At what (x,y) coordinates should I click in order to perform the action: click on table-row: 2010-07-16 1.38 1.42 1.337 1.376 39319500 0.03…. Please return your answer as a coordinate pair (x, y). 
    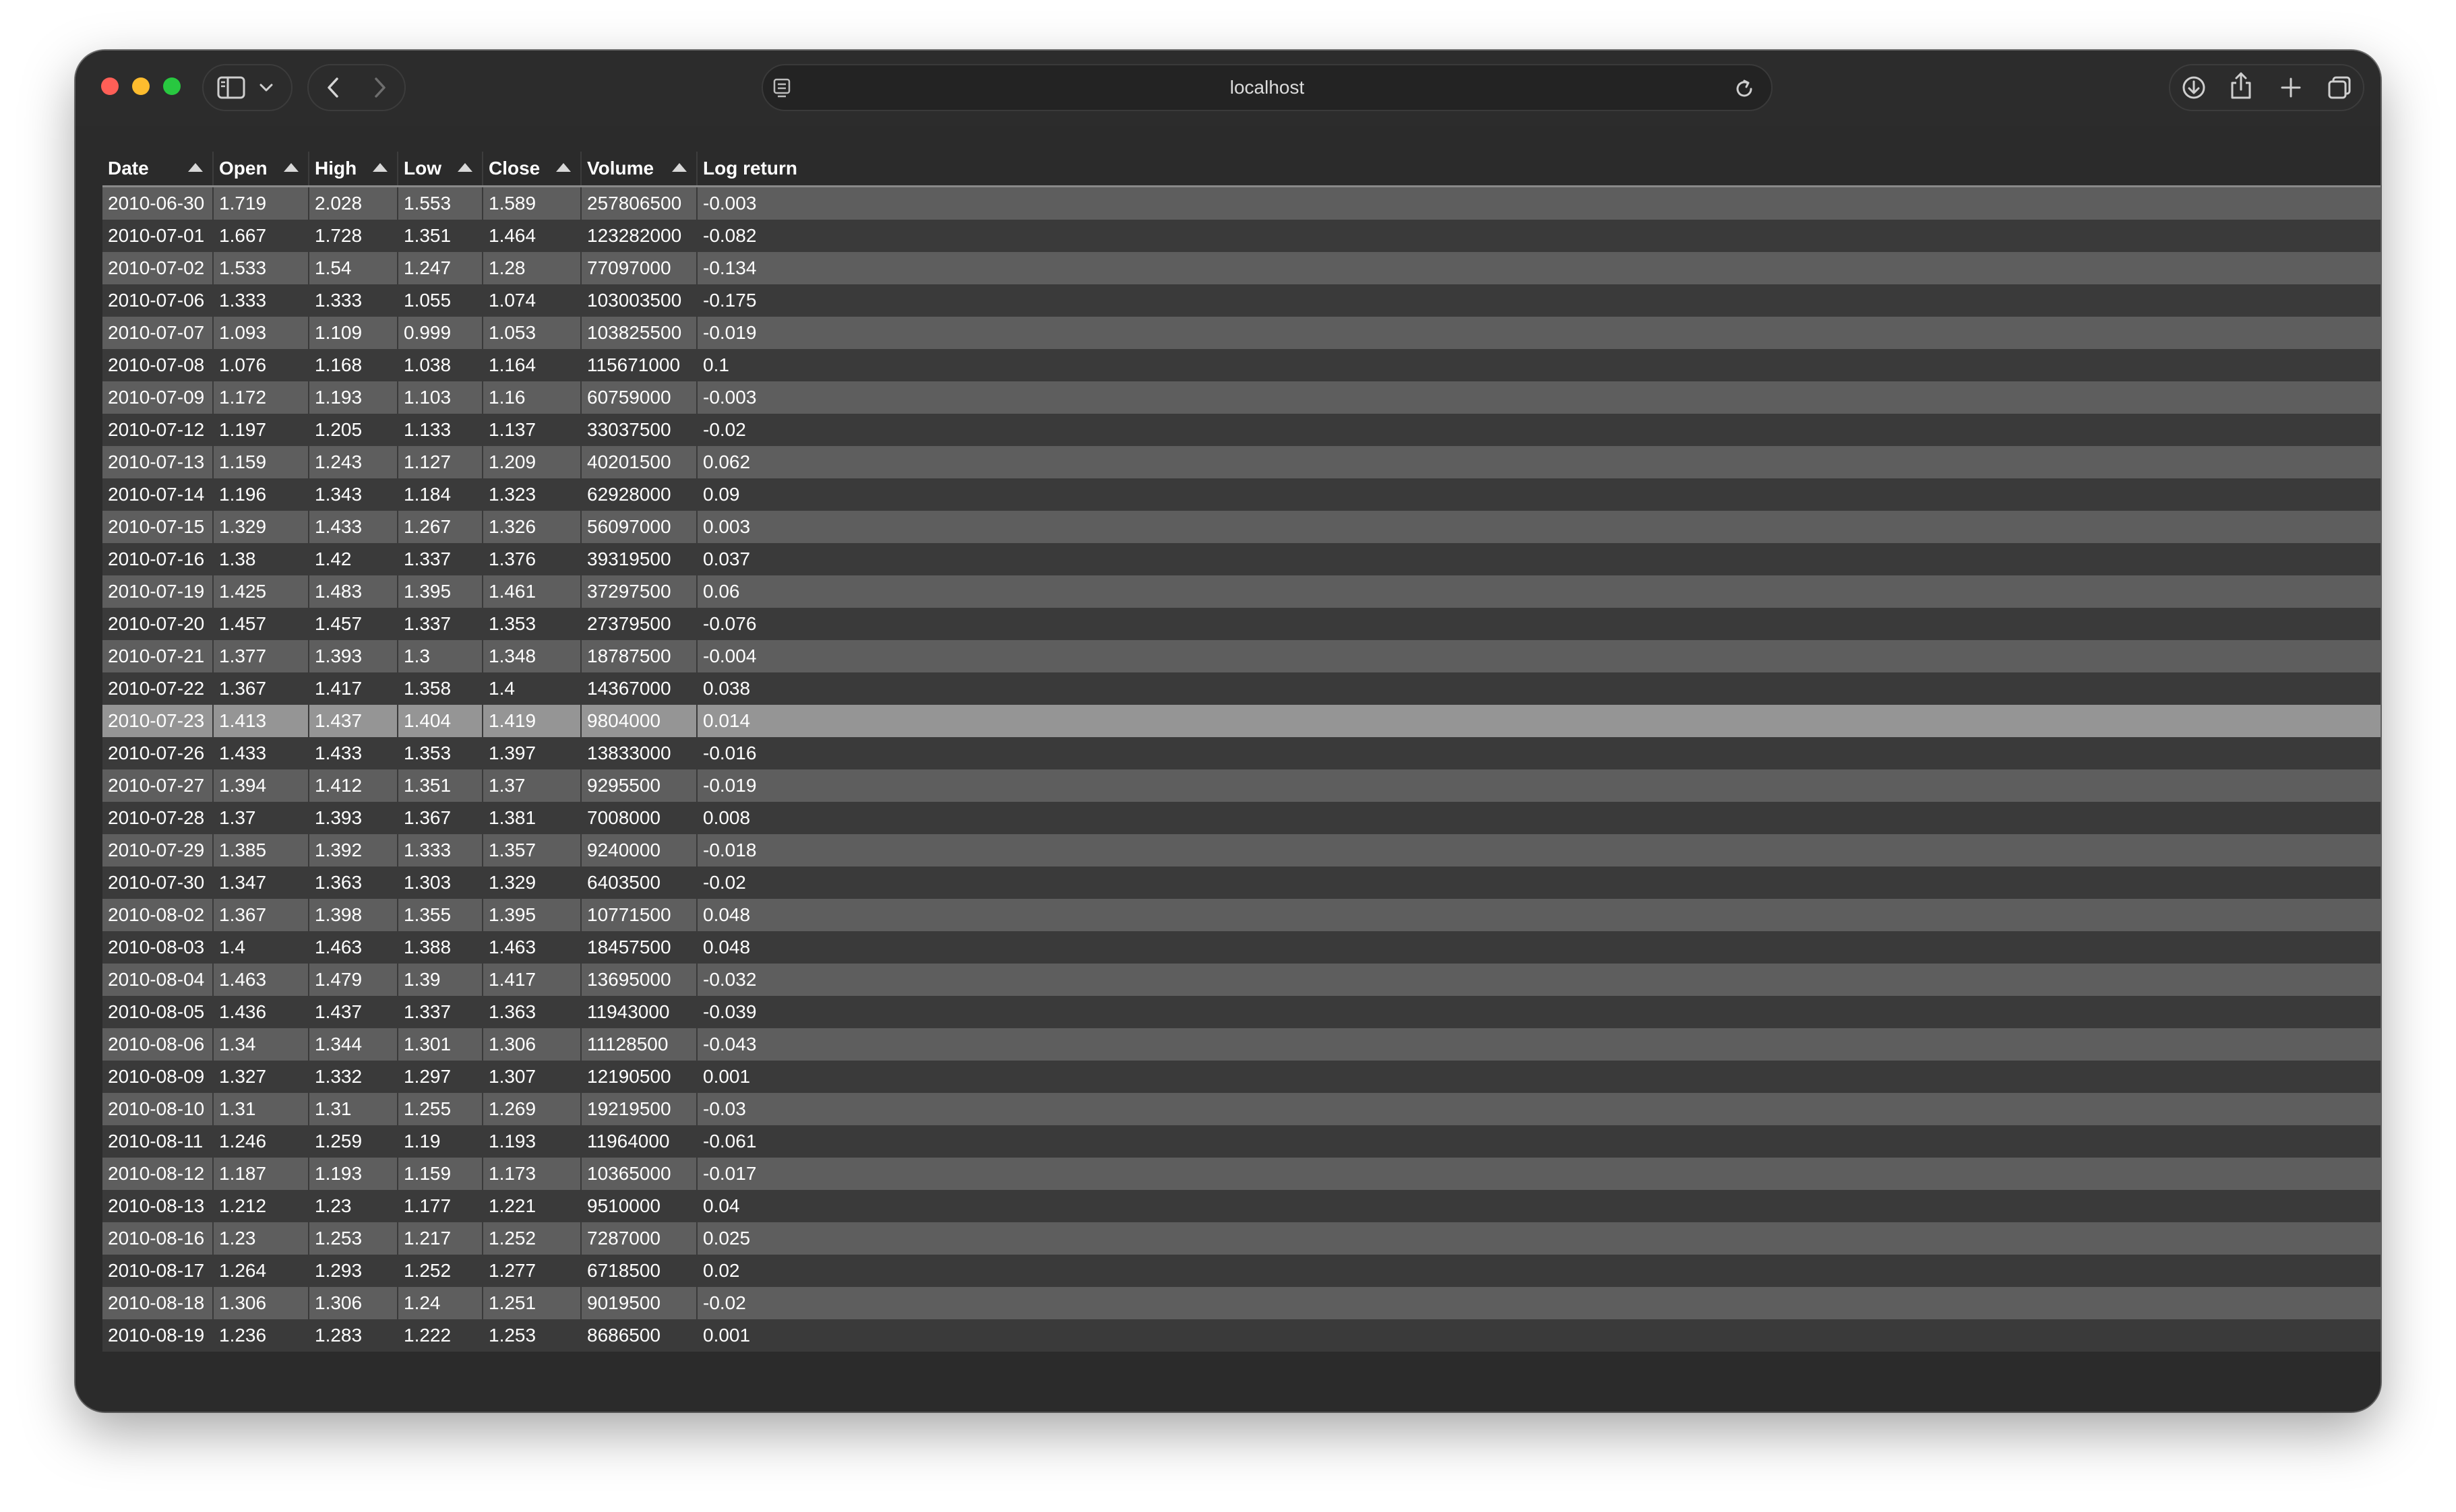
    Looking at the image, I should click on (1241, 559).